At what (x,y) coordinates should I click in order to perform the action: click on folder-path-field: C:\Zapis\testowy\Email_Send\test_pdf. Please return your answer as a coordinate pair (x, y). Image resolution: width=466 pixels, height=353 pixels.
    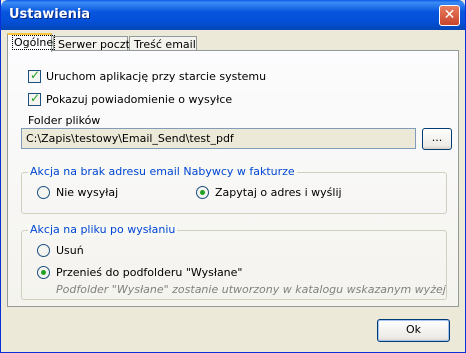
    Looking at the image, I should click on (218, 138).